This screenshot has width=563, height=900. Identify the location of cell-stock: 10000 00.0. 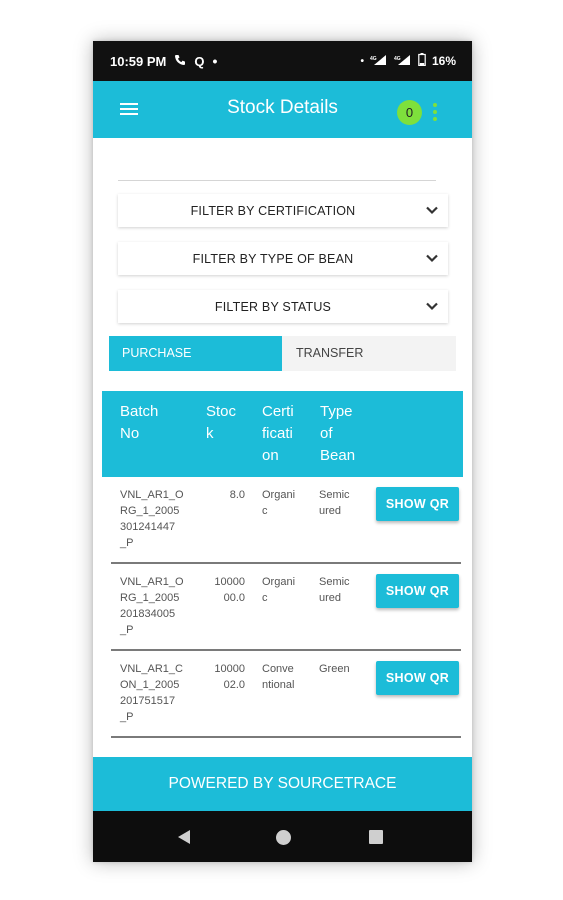
(229, 590).